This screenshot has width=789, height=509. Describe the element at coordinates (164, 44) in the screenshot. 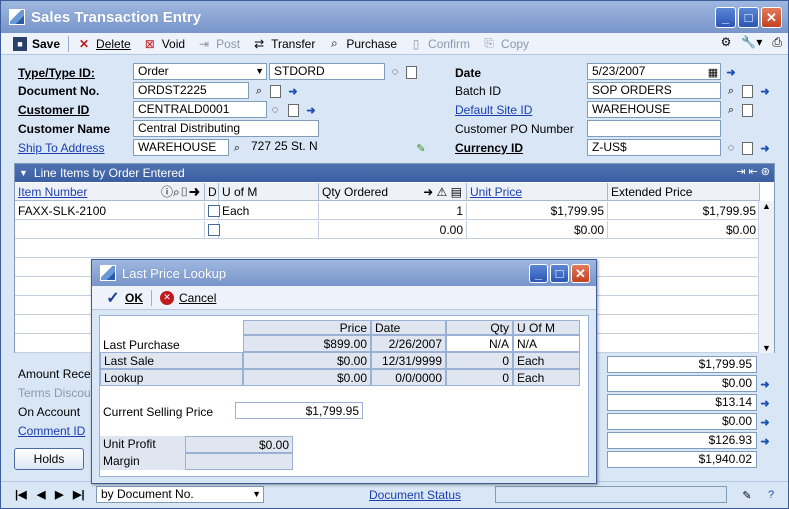

I see `void-button: ⊠ Void` at that location.